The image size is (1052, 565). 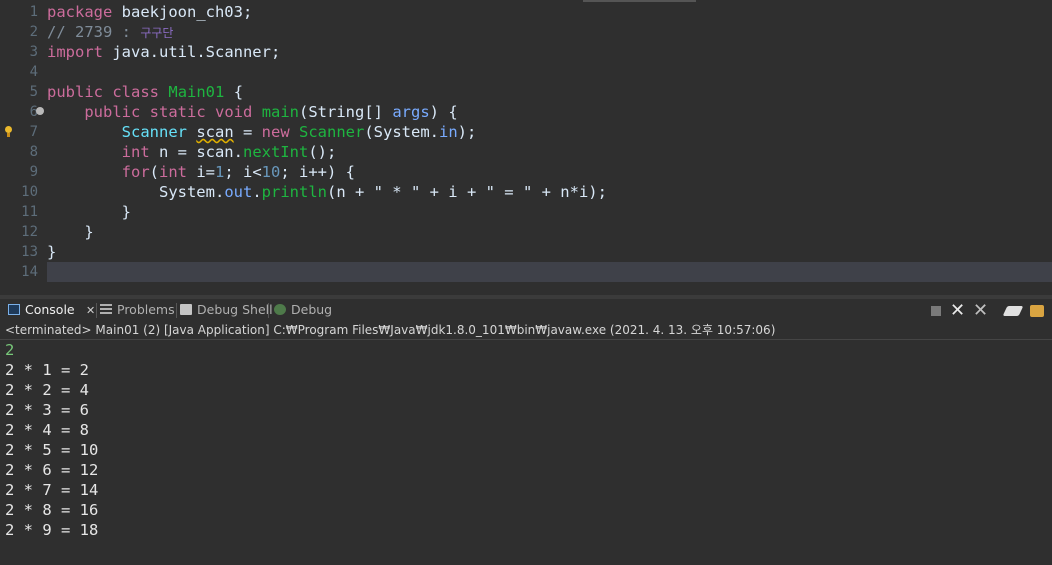 What do you see at coordinates (33, 172) in the screenshot?
I see `line-number: 9` at bounding box center [33, 172].